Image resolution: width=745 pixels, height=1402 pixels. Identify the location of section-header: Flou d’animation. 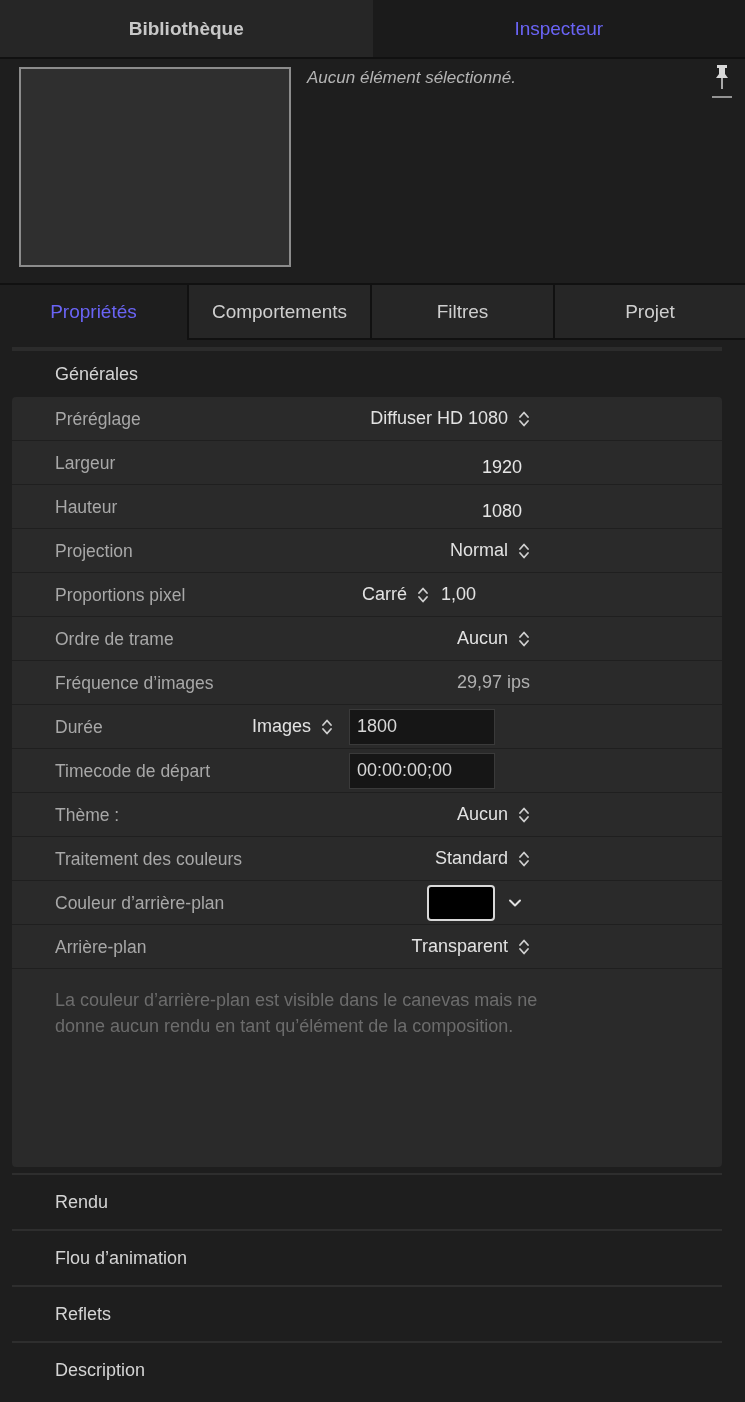
(367, 1257).